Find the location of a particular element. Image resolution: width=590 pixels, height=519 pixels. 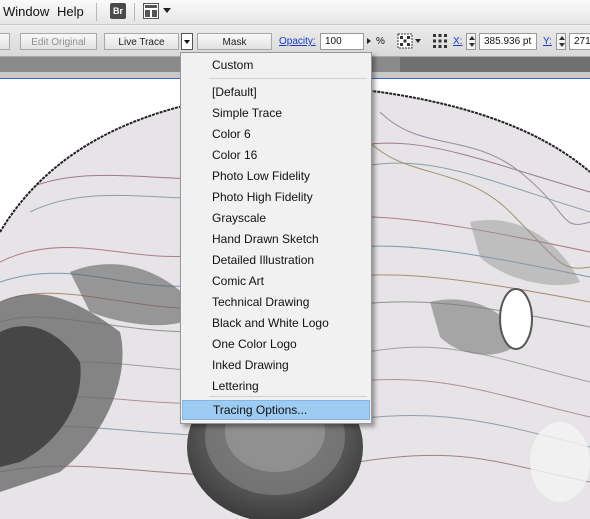

mask-button: Mask is located at coordinates (234, 41).